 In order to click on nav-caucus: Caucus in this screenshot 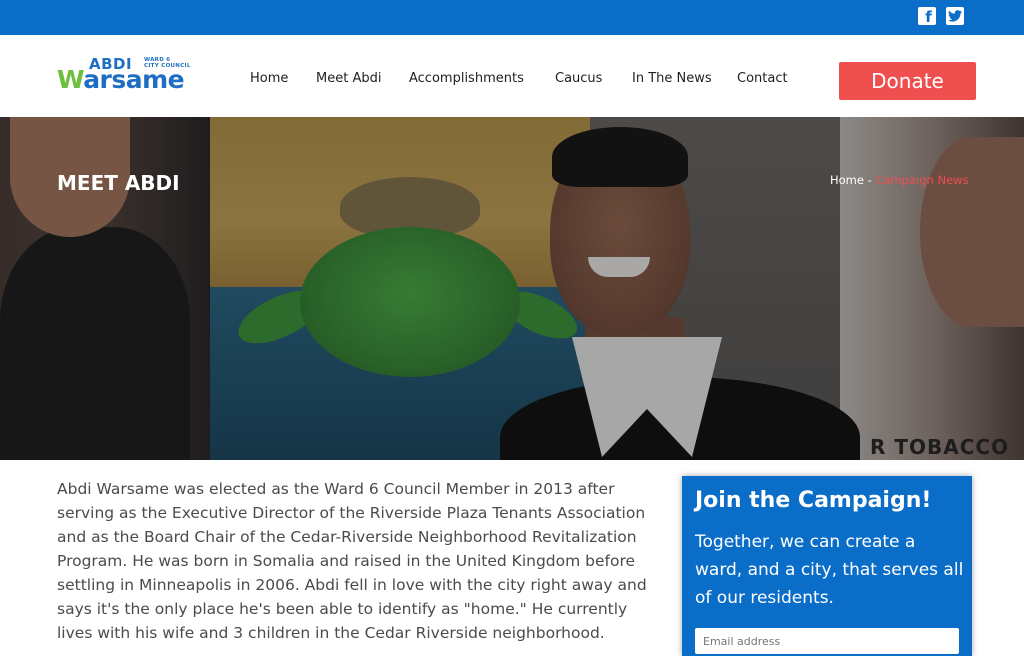, I will do `click(578, 78)`.